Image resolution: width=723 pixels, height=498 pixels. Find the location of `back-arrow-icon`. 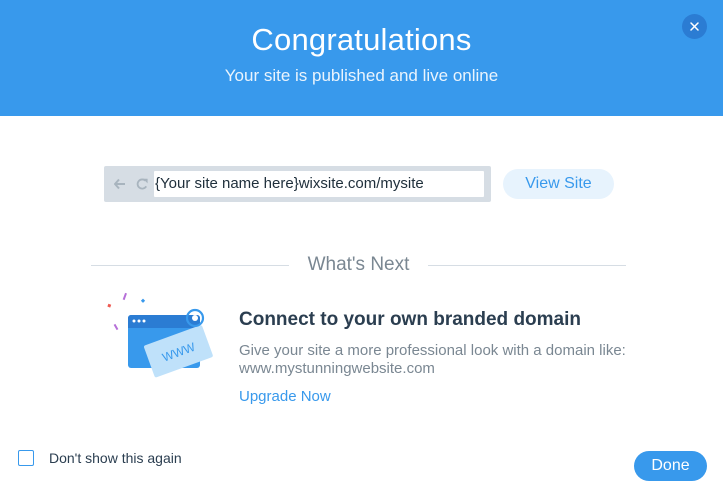

back-arrow-icon is located at coordinates (119, 184).